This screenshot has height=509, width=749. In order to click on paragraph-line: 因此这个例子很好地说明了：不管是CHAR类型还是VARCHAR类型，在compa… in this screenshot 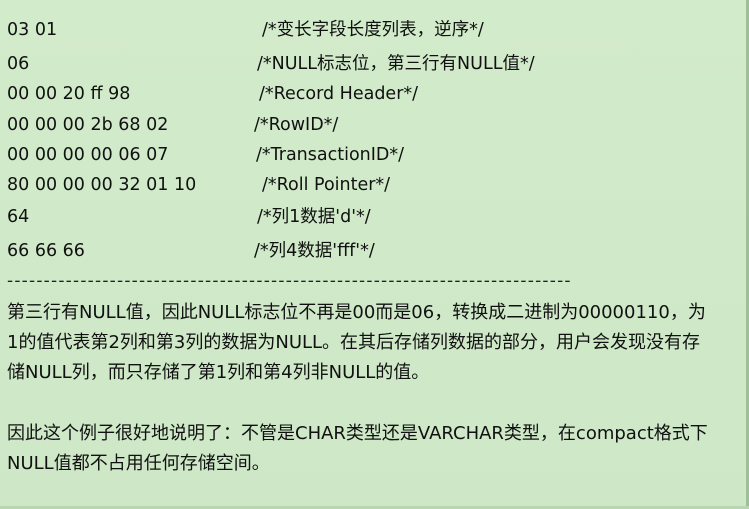, I will do `click(357, 433)`.